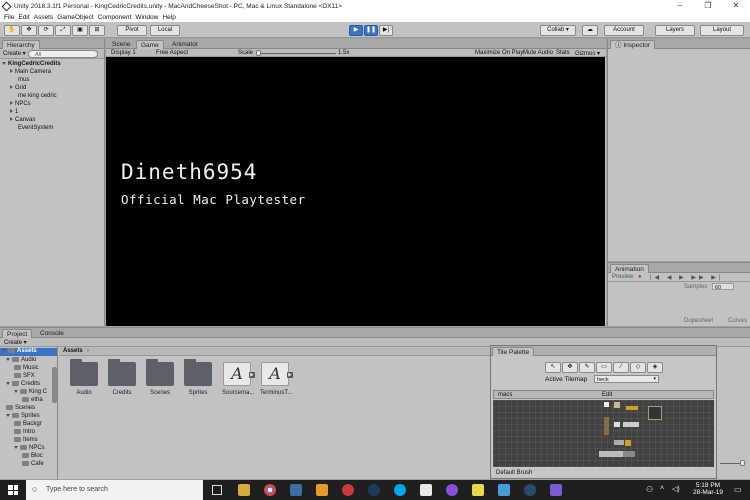 The height and width of the screenshot is (500, 750). Describe the element at coordinates (722, 30) in the screenshot. I see `layout-button: Layout` at that location.